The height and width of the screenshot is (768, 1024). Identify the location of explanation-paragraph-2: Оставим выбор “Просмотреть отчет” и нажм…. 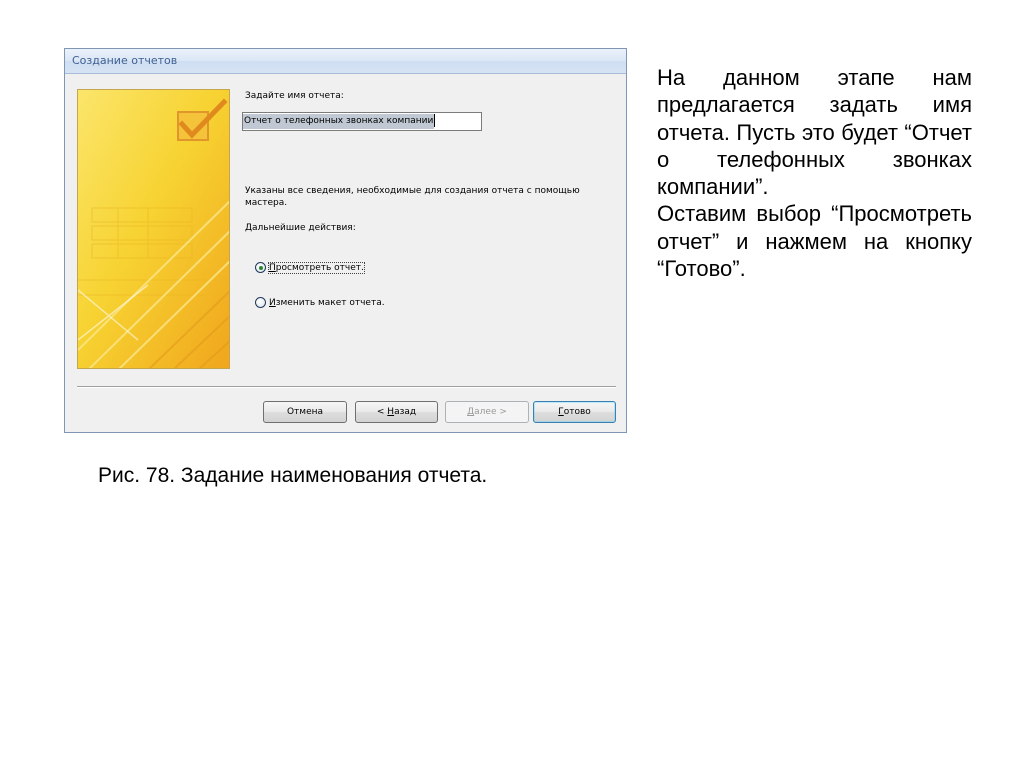
(814, 241).